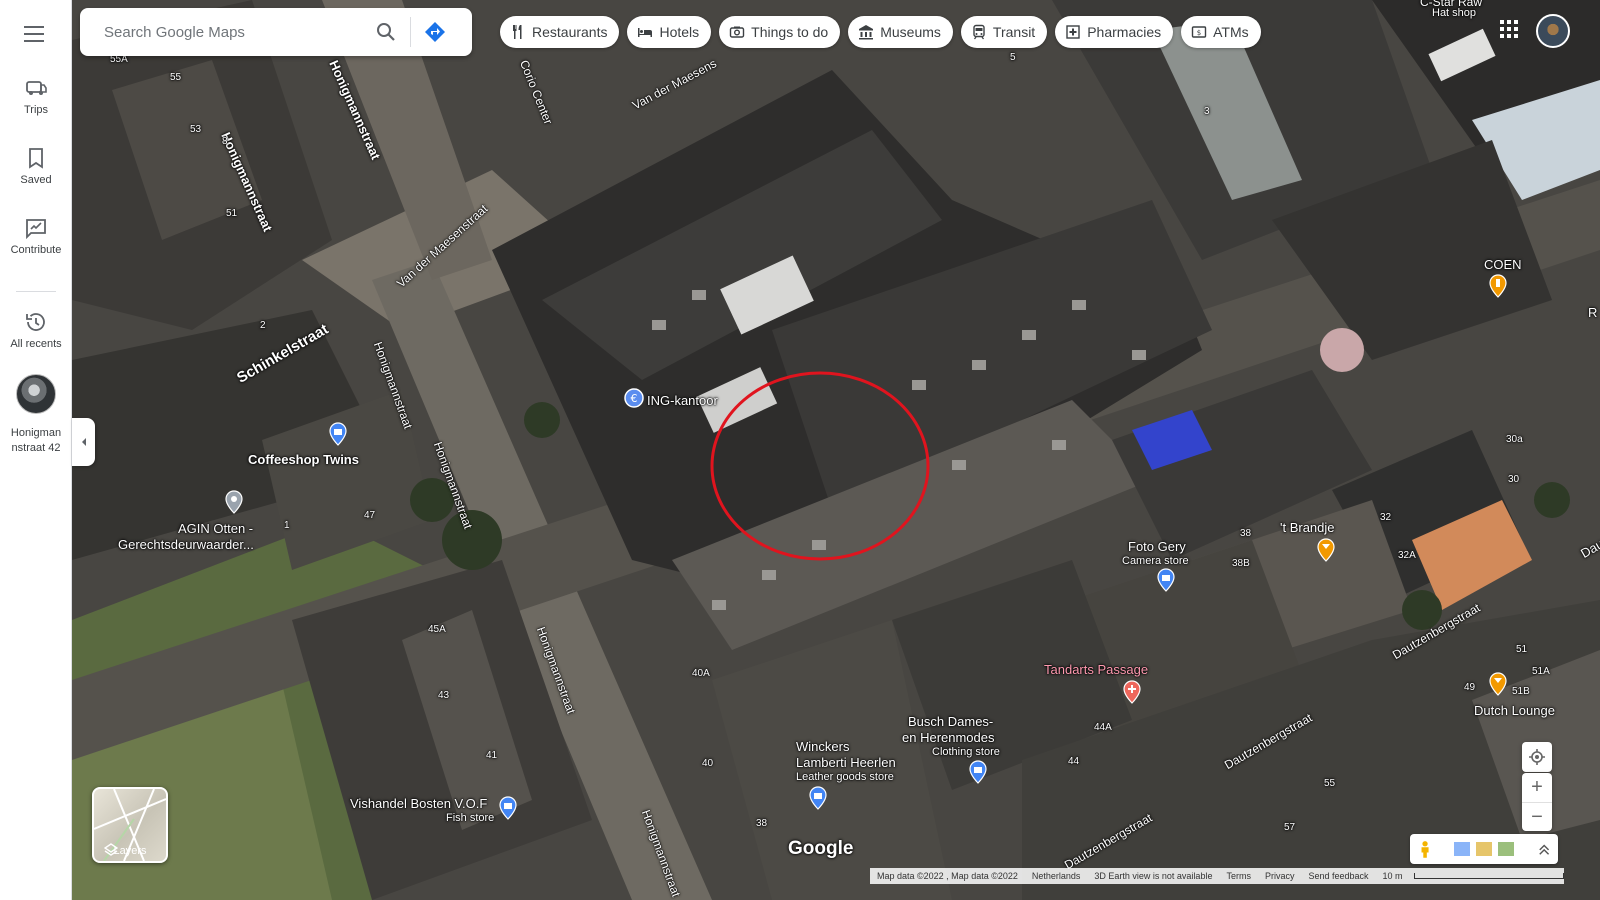  What do you see at coordinates (418, 803) in the screenshot?
I see `poi-vishandel-label: Vishandel Bosten V.O.F` at bounding box center [418, 803].